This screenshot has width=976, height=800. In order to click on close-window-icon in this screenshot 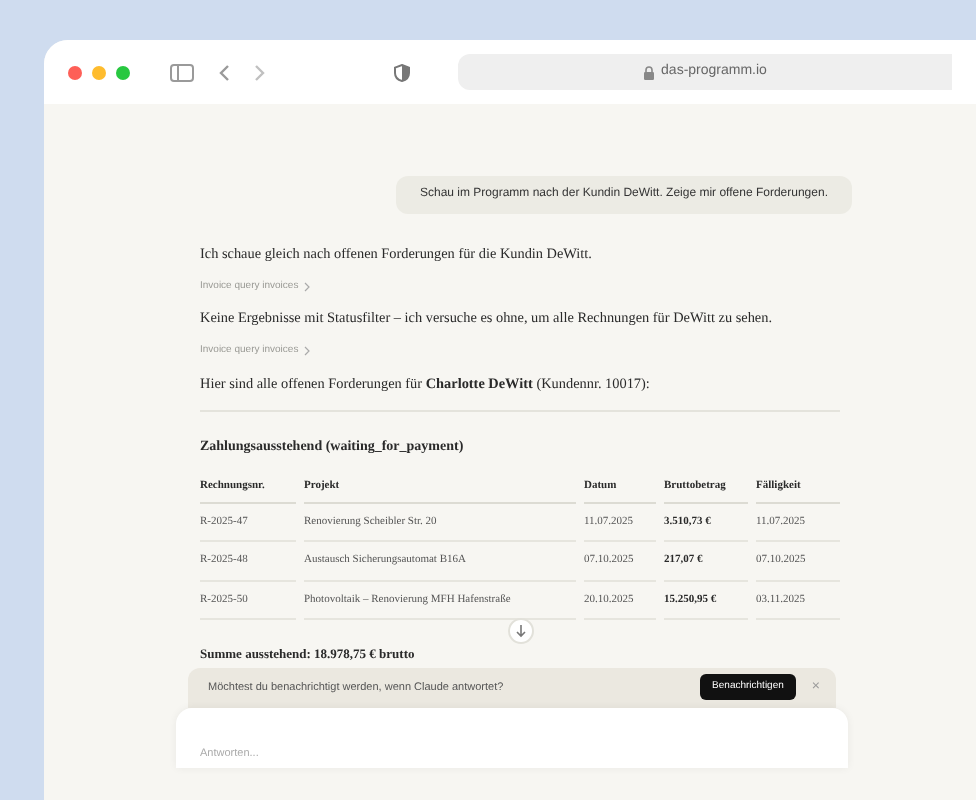, I will do `click(75, 72)`.